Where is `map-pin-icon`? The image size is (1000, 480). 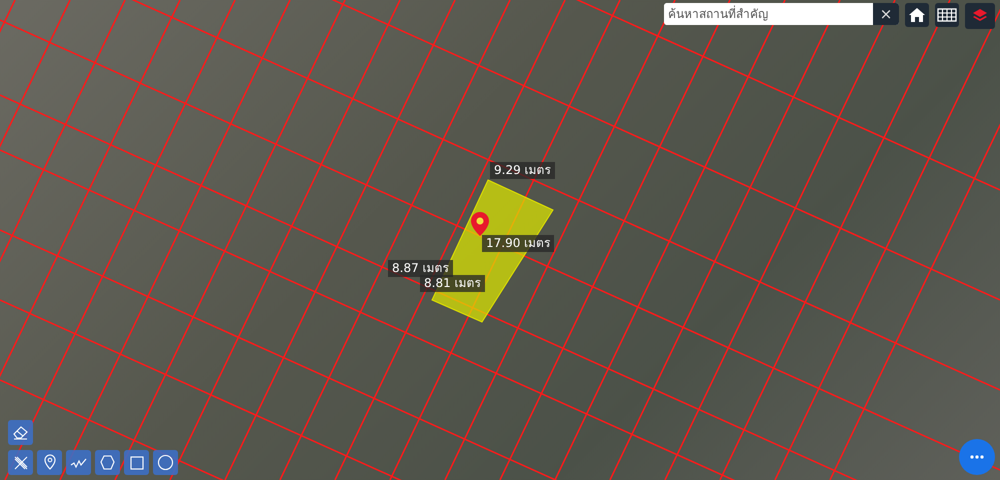 map-pin-icon is located at coordinates (50, 462).